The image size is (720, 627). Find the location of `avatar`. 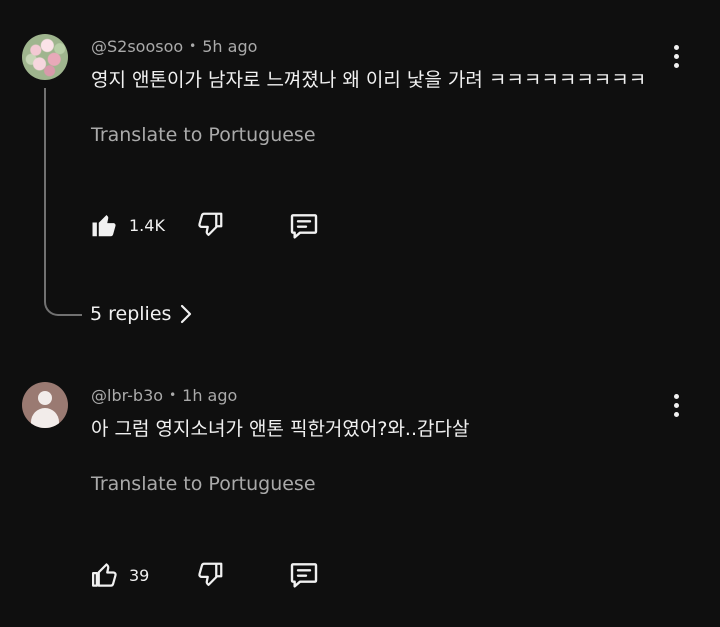

avatar is located at coordinates (45, 405).